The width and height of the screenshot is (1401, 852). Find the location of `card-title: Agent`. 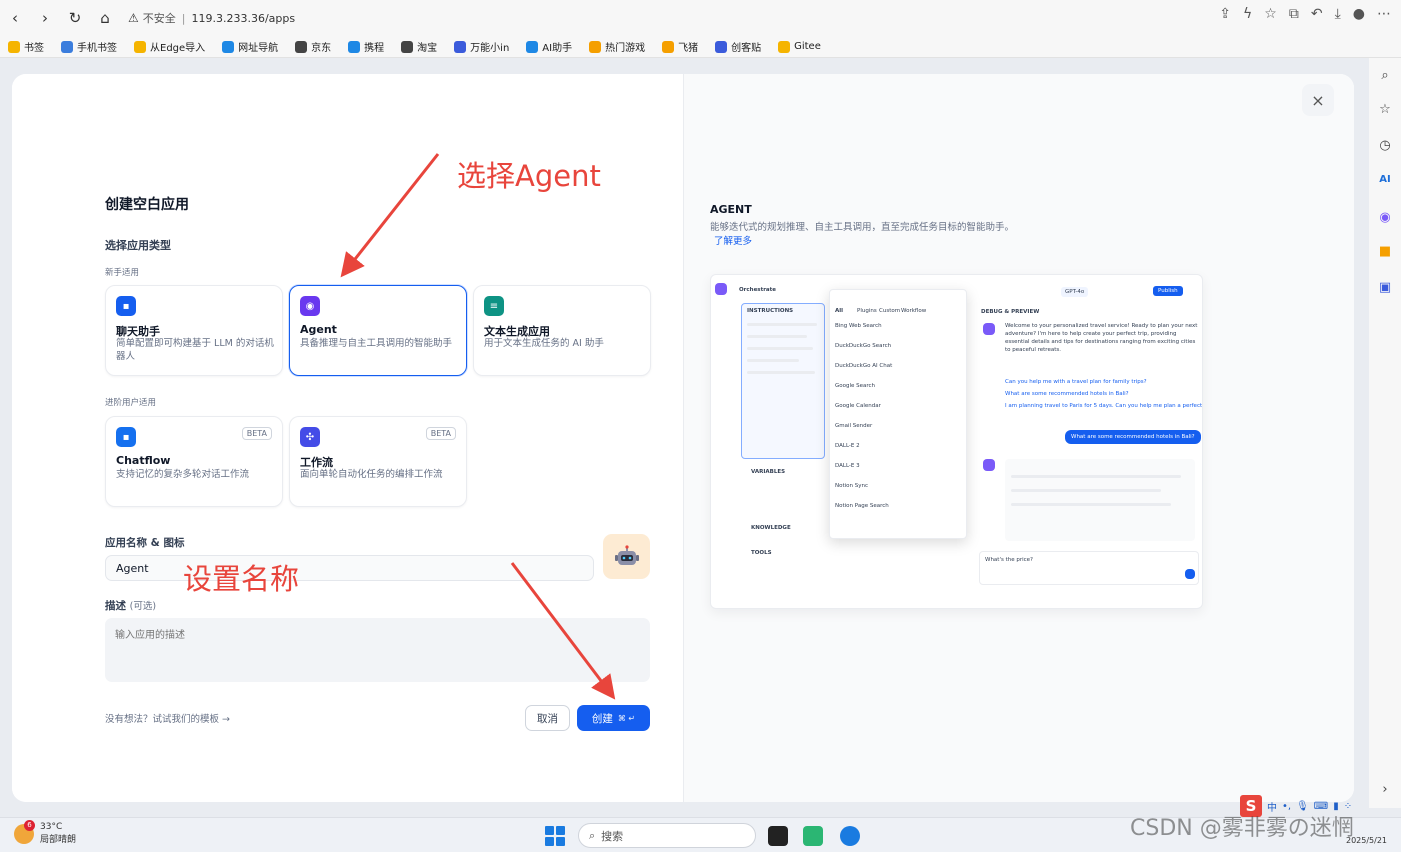

card-title: Agent is located at coordinates (318, 329).